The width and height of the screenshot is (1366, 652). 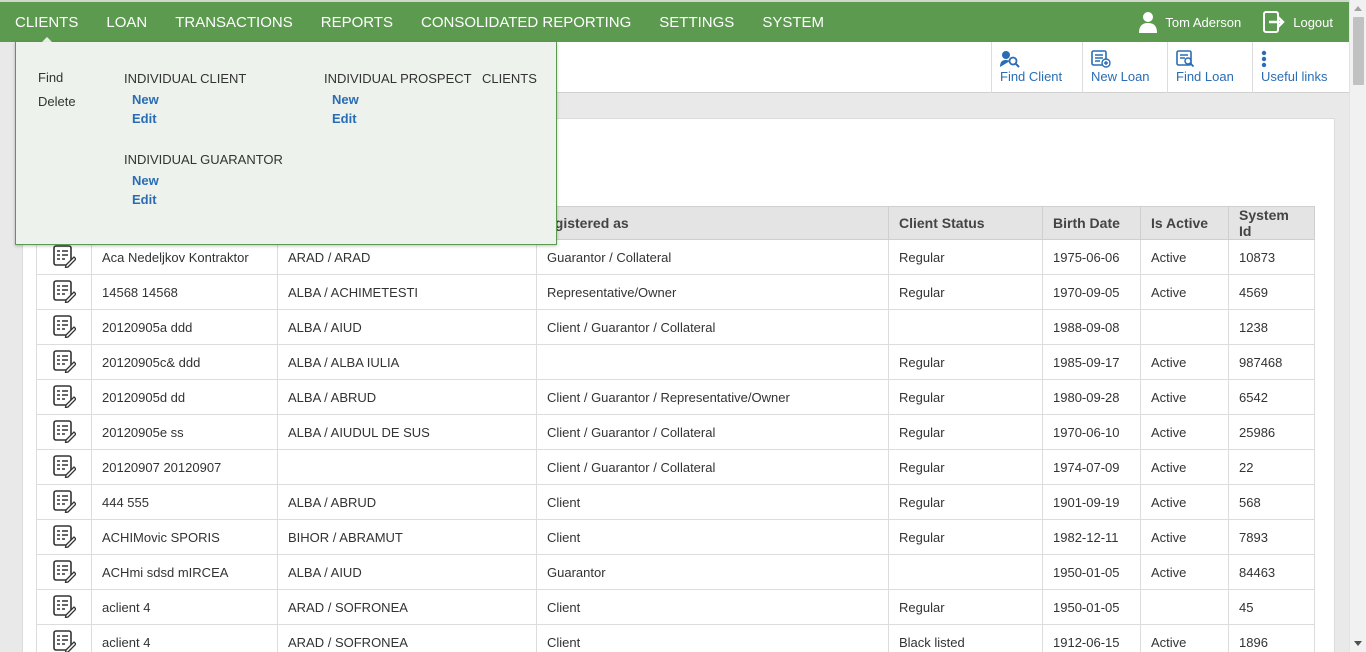 I want to click on find-loan-button: Find Loan, so click(x=1209, y=67).